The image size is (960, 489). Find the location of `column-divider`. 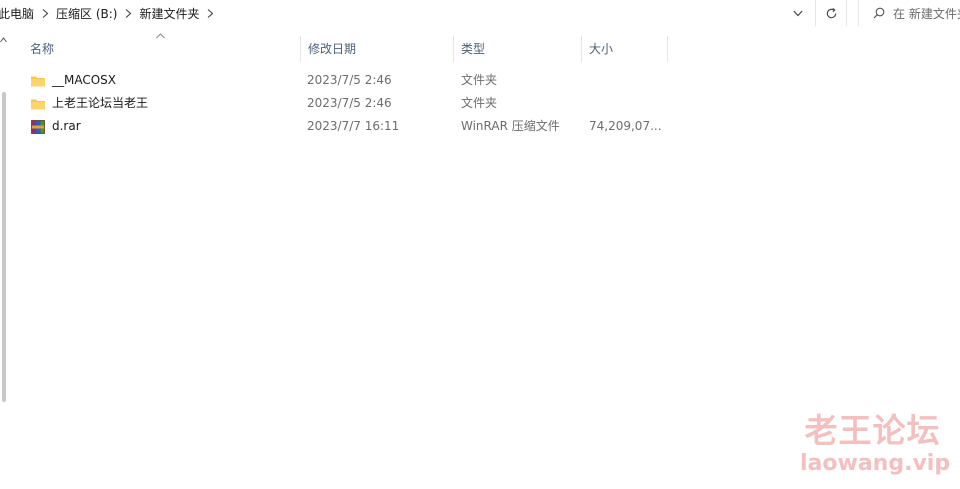

column-divider is located at coordinates (667, 49).